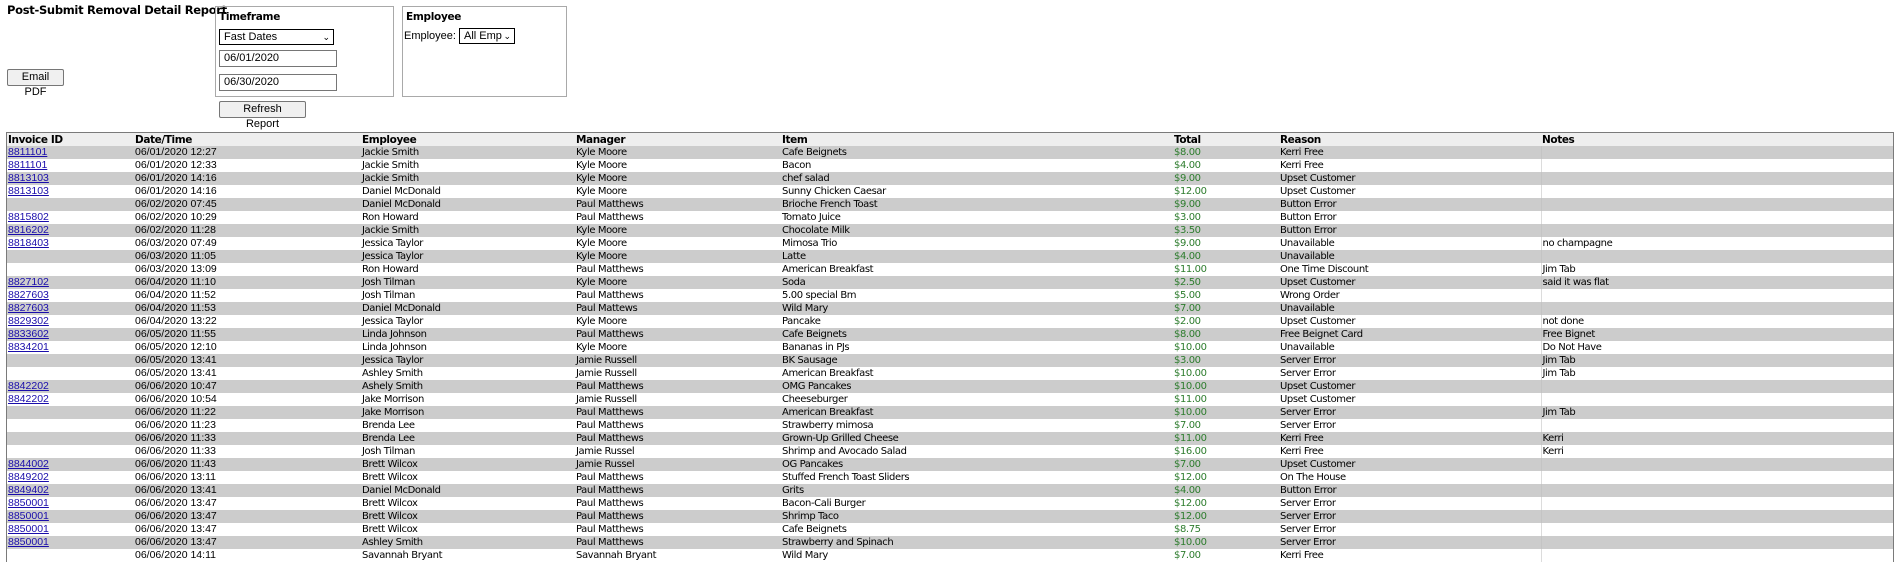  Describe the element at coordinates (28, 334) in the screenshot. I see `invoice-link: 8833602` at that location.